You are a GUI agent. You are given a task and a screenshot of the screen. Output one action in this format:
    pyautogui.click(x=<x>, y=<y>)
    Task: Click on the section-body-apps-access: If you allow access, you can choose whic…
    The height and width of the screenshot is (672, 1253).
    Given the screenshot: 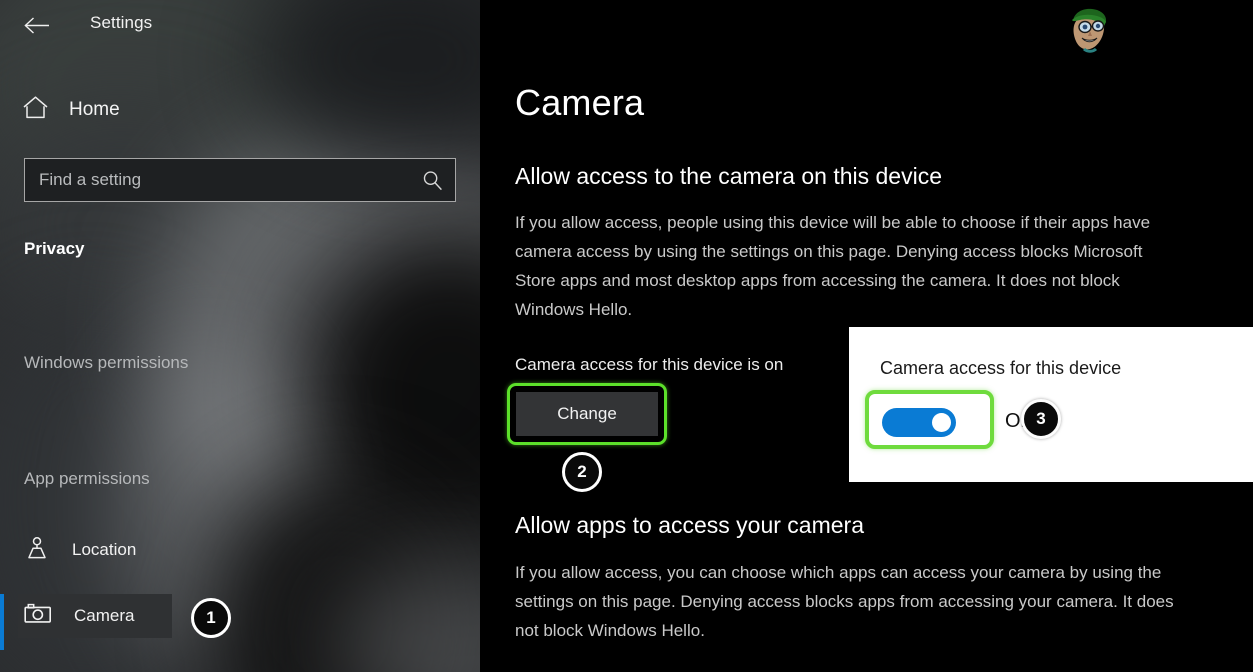 What is the action you would take?
    pyautogui.click(x=844, y=601)
    